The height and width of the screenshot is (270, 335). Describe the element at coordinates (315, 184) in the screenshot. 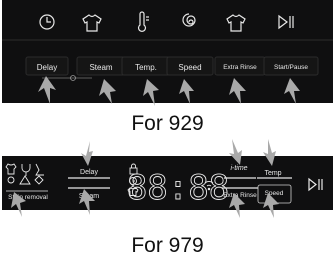

I see `play-pause-979-icon` at that location.